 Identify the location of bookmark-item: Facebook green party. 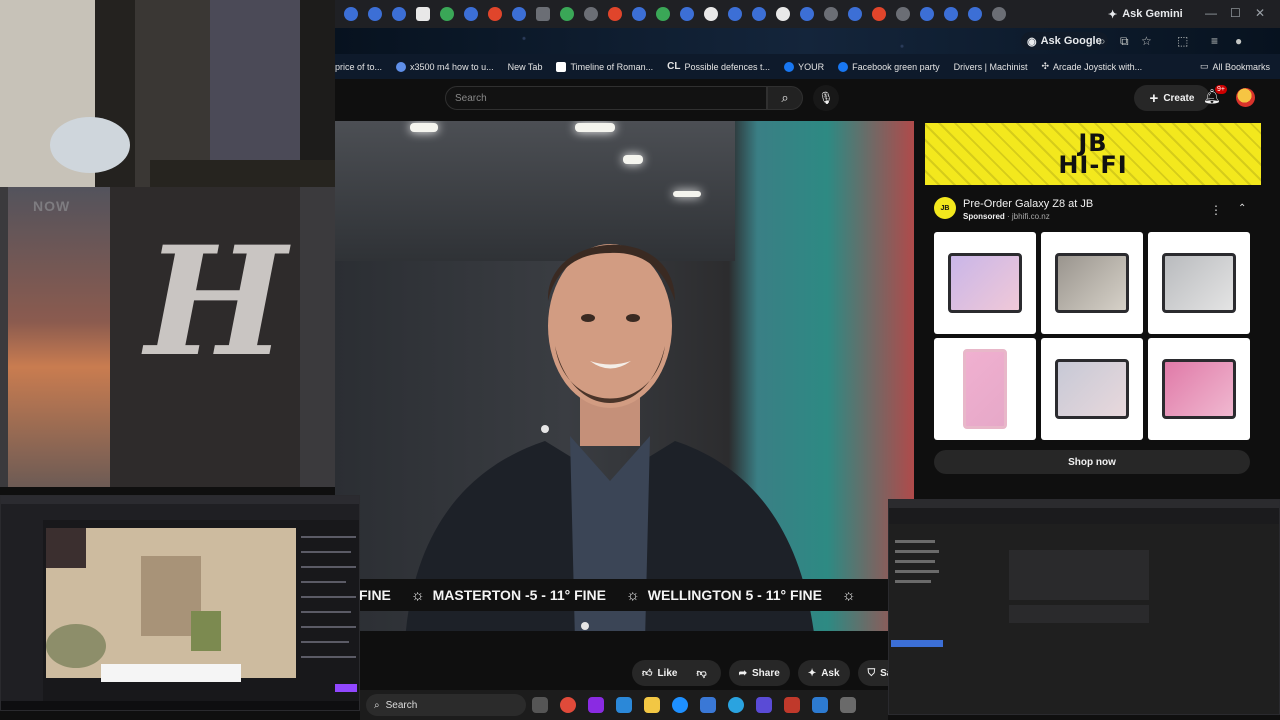
(889, 66).